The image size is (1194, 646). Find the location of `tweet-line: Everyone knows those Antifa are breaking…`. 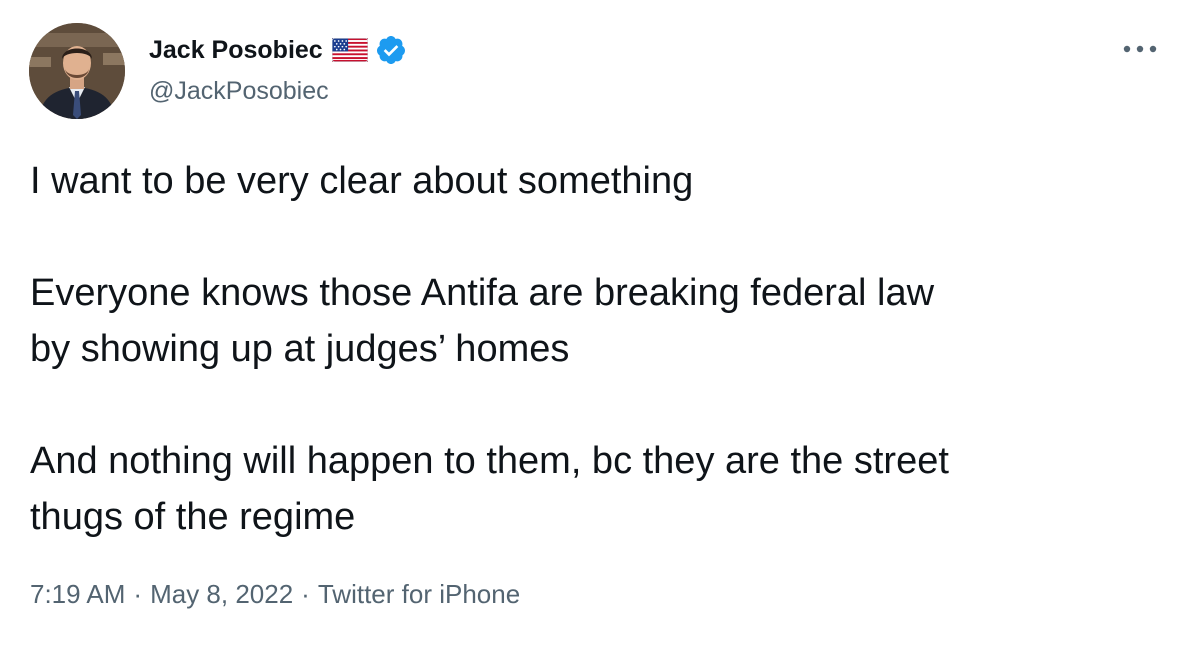

tweet-line: Everyone knows those Antifa are breaking… is located at coordinates (482, 293).